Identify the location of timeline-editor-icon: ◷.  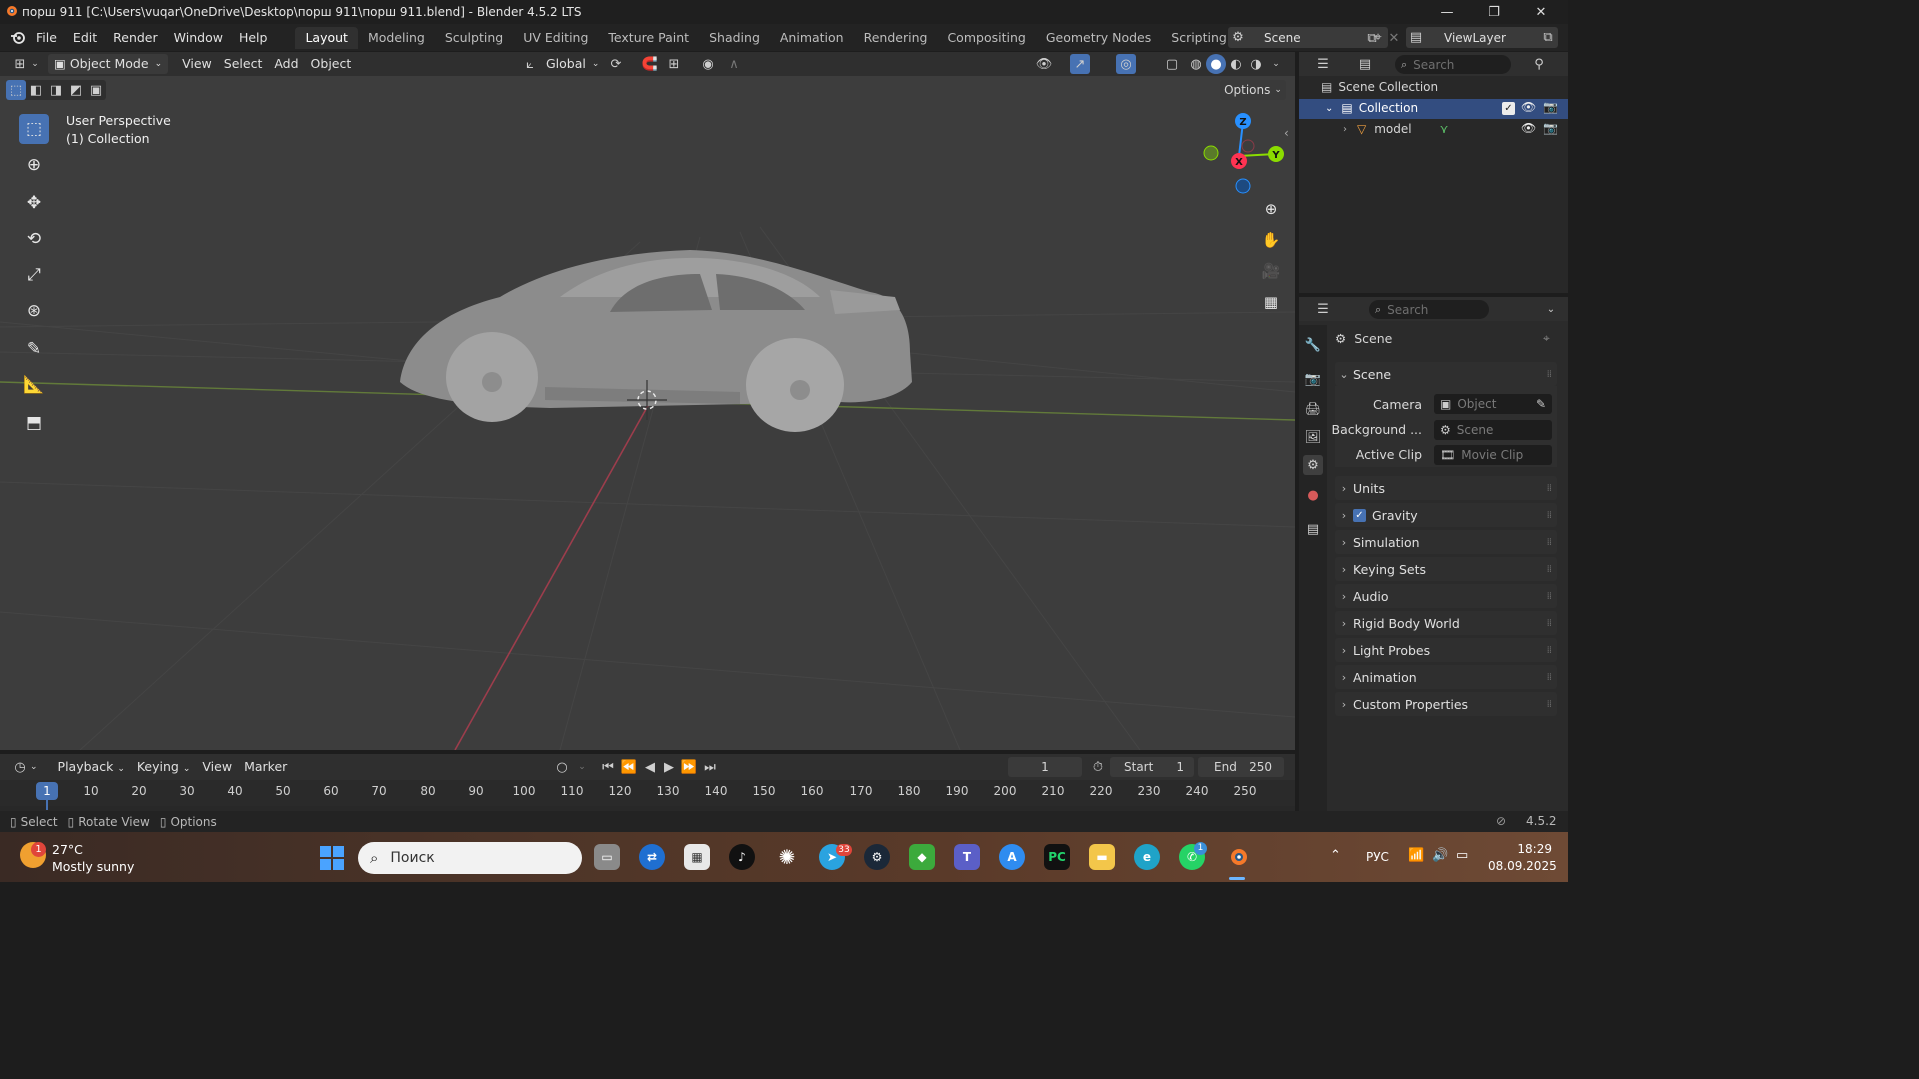
(20, 767).